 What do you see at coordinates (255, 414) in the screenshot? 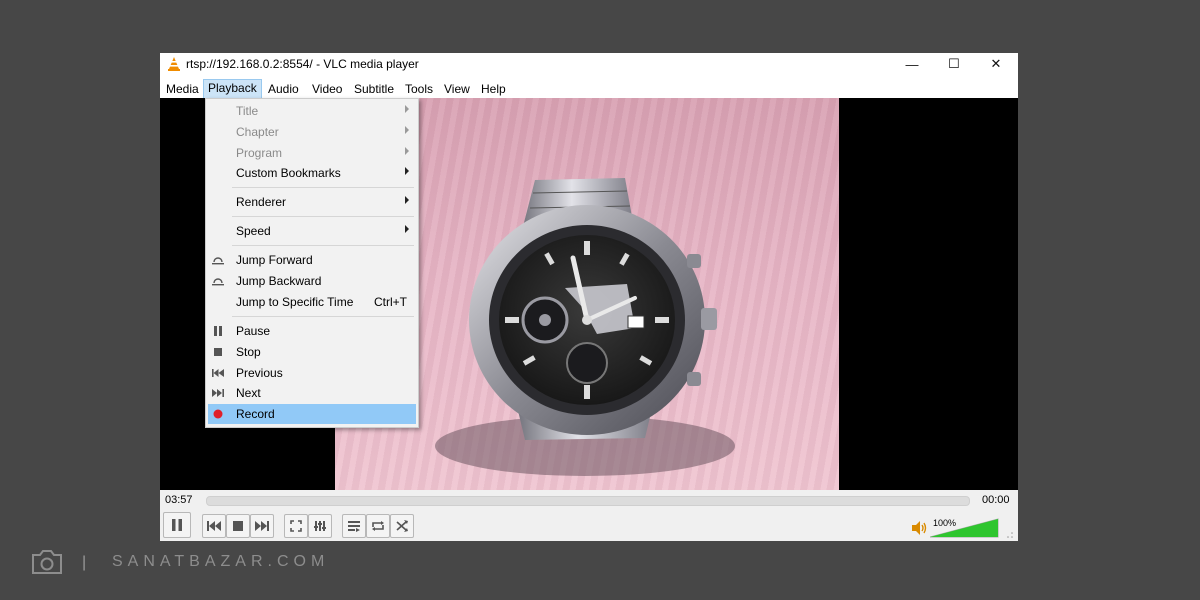
I see `menu-item-label: Record` at bounding box center [255, 414].